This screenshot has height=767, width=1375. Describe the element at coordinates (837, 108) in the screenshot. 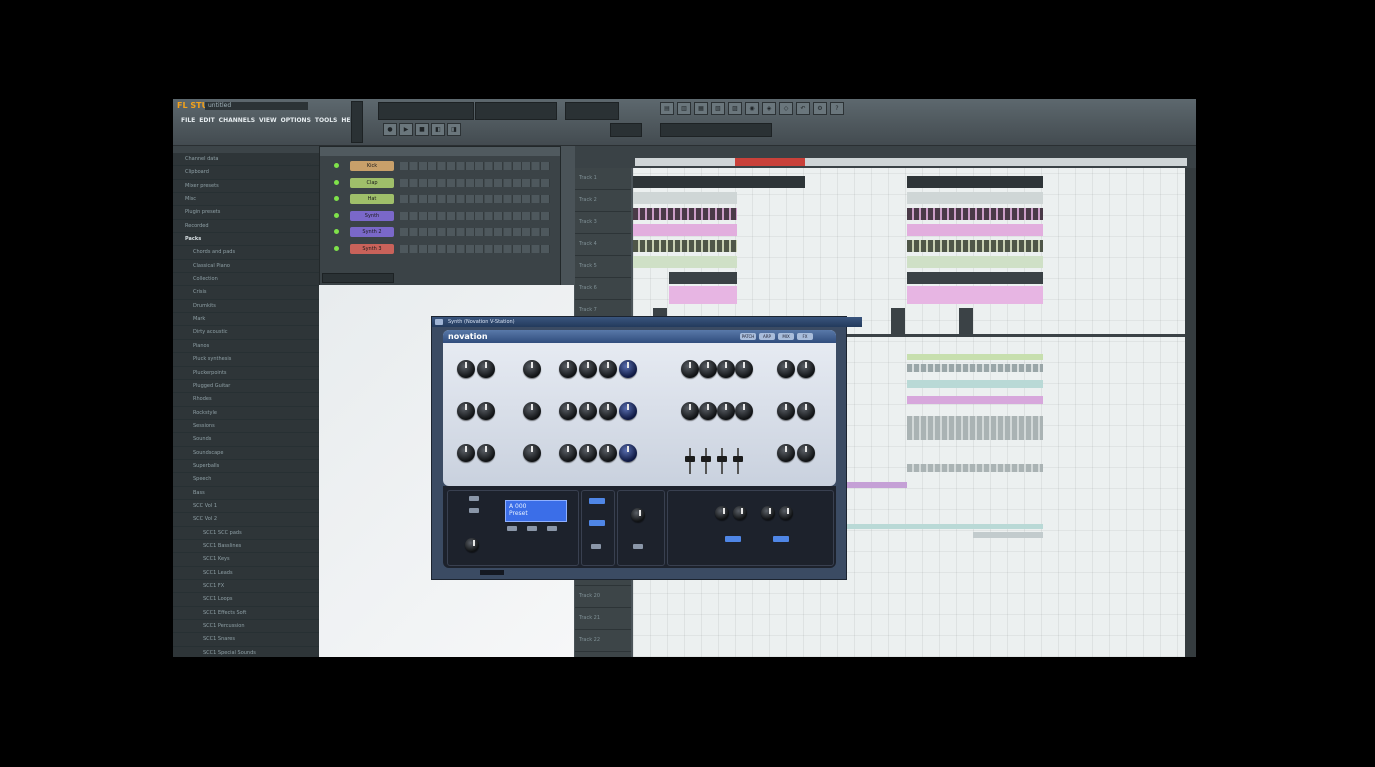

I see `help-icon: ?` at that location.